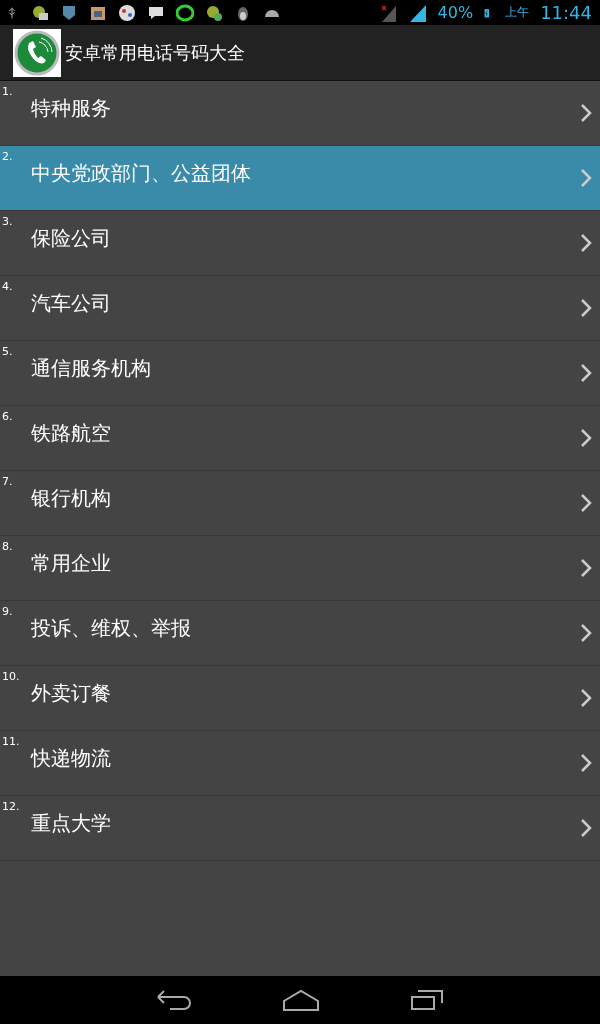  I want to click on shield-icon, so click(69, 12).